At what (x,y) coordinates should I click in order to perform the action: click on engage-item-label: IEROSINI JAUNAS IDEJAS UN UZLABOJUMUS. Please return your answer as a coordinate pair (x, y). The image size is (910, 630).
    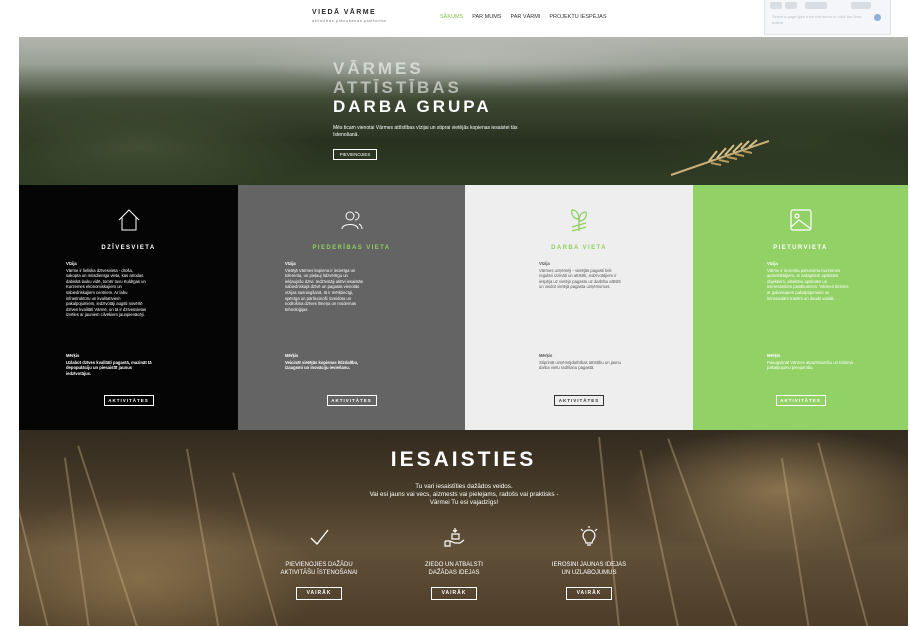
    Looking at the image, I should click on (589, 569).